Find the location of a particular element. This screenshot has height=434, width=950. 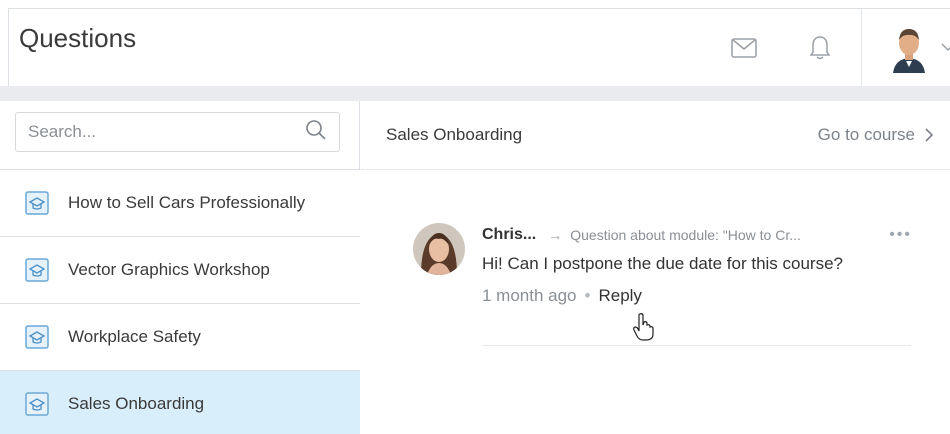

course-item: Workplace Safety is located at coordinates (180, 336).